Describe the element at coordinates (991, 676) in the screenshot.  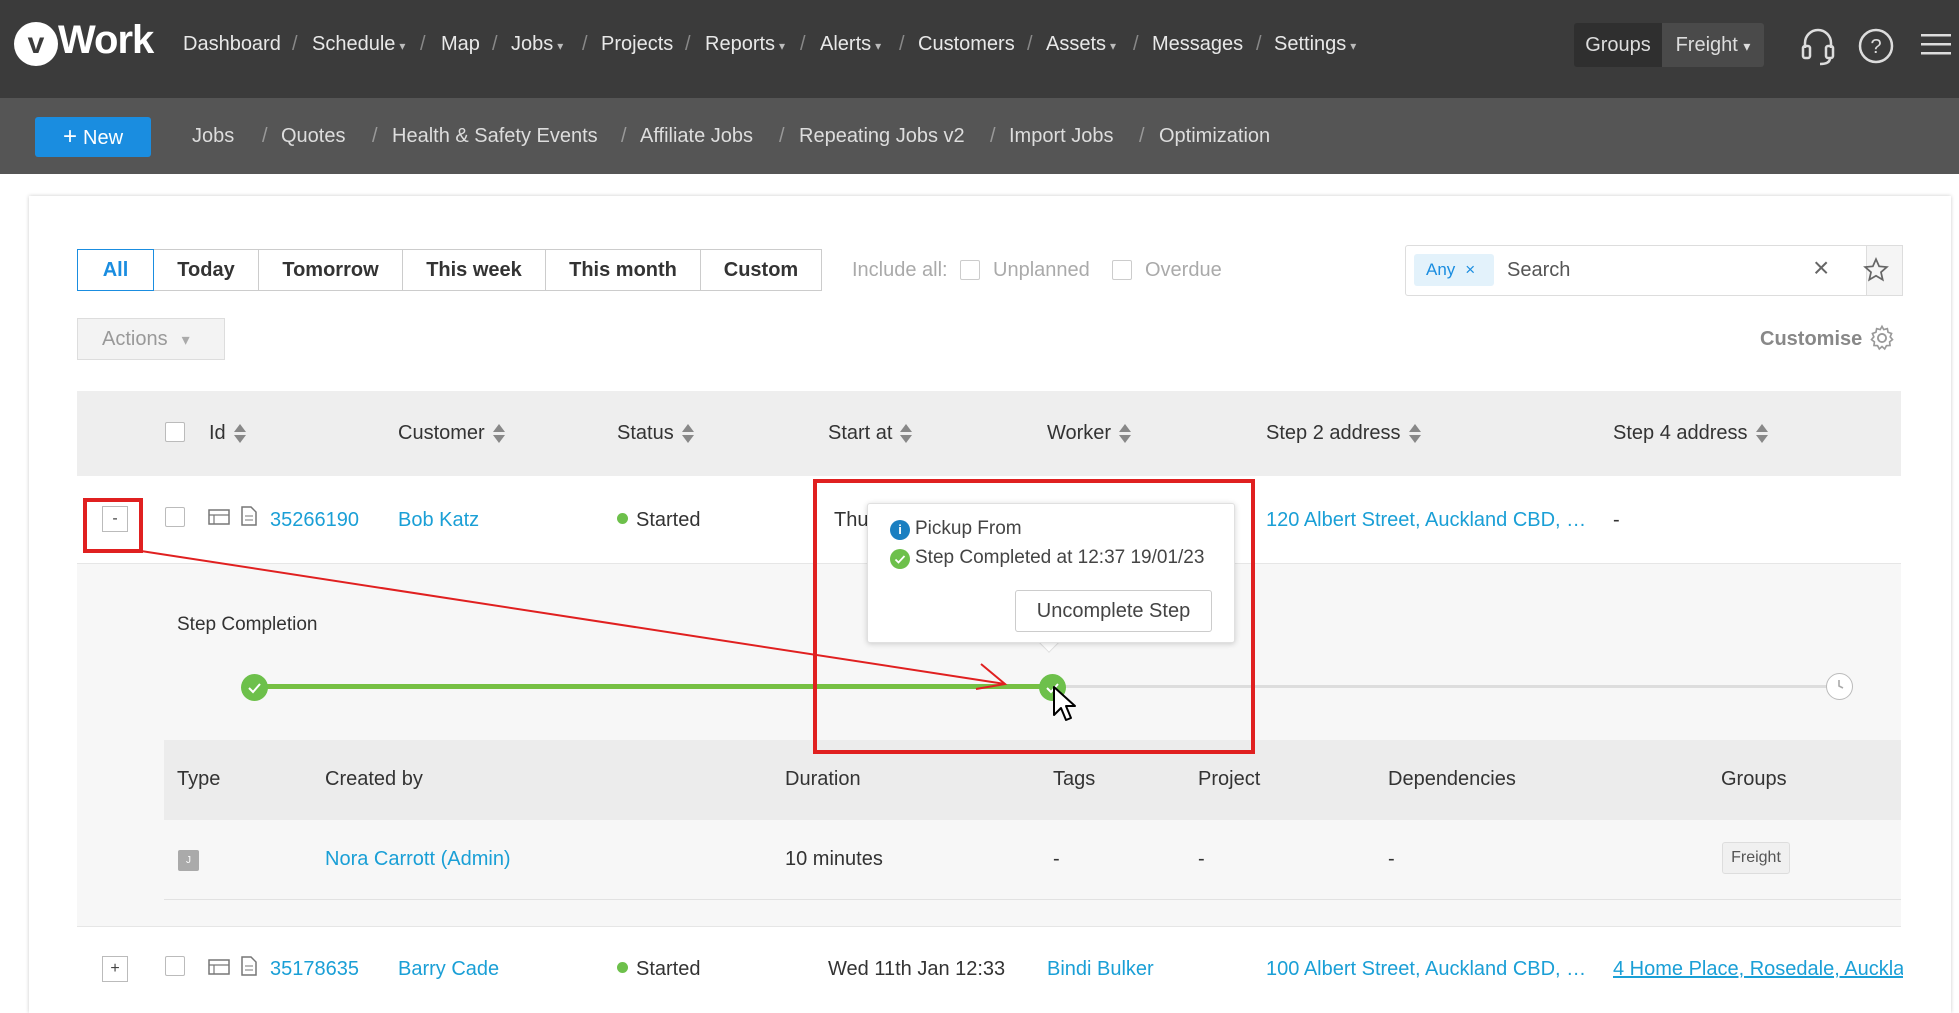
I see `annotation-arrowhead` at that location.